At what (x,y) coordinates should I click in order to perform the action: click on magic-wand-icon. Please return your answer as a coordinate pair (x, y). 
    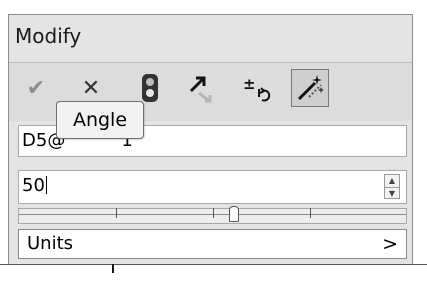
    Looking at the image, I should click on (310, 88).